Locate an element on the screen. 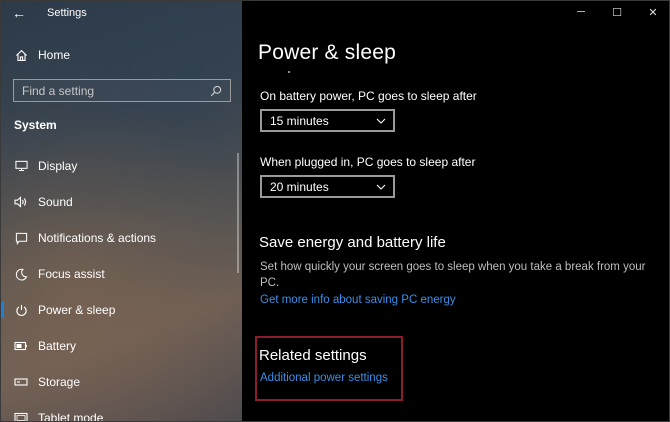 The height and width of the screenshot is (422, 670). additional-power-settings-link: Additional power settings is located at coordinates (324, 378).